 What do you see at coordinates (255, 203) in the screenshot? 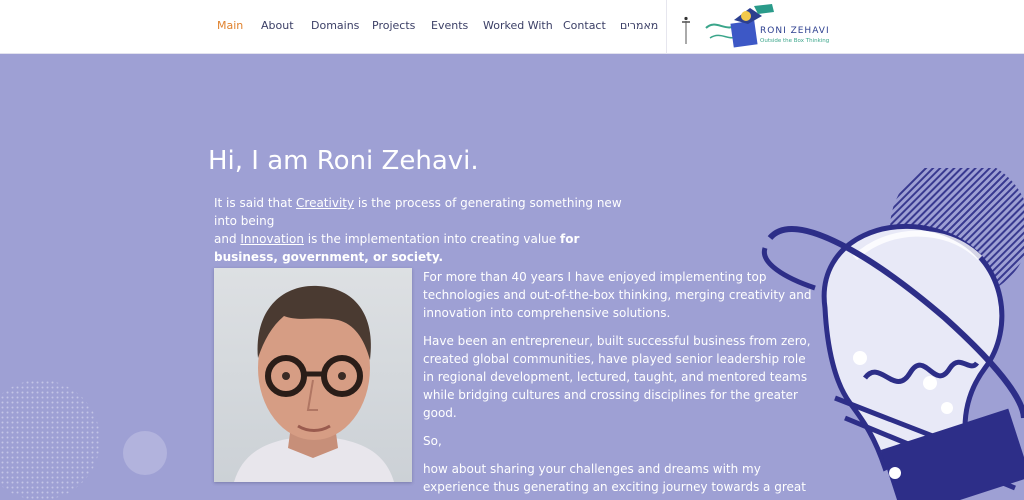
I see `intro-text-part: It is said that` at bounding box center [255, 203].